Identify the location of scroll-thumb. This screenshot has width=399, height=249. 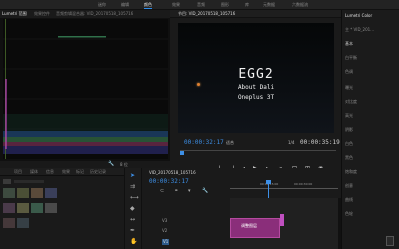
(390, 241).